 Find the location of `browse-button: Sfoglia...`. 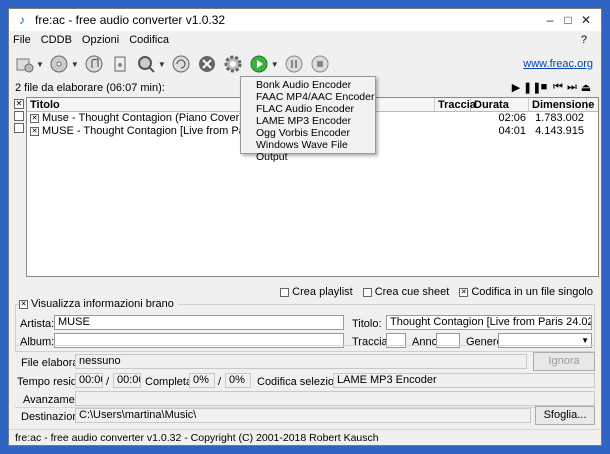

browse-button: Sfoglia... is located at coordinates (565, 415).